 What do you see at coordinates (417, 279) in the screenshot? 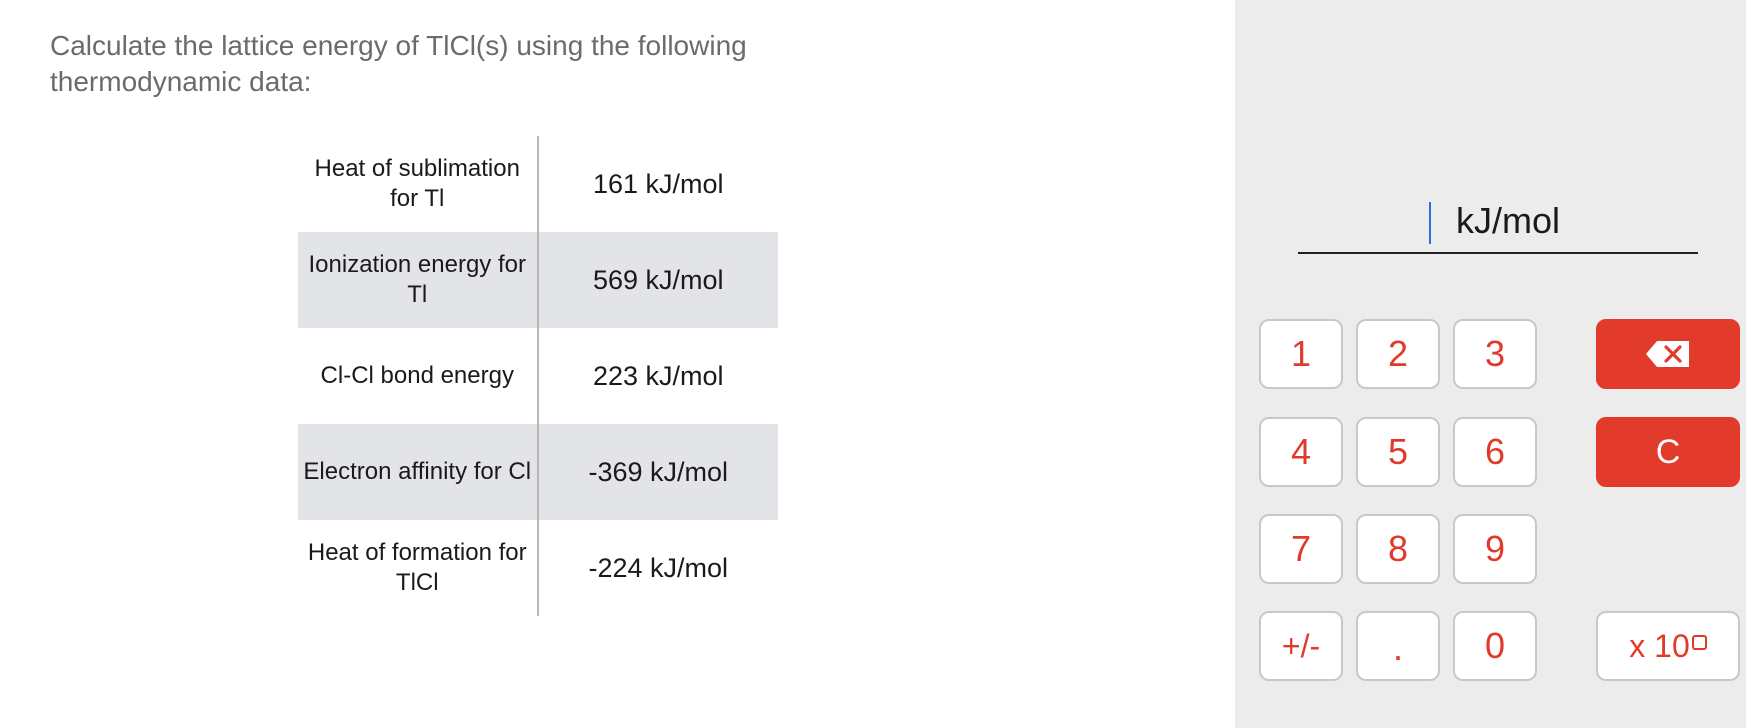
I see `row-label: Ionization energy for Tl` at bounding box center [417, 279].